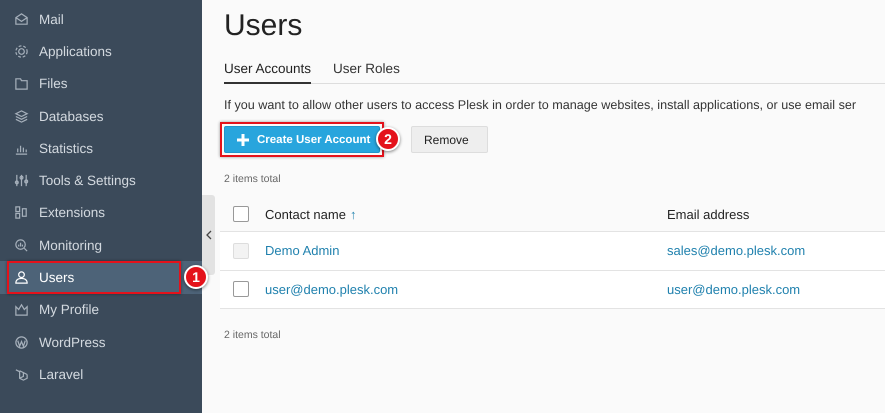  I want to click on layers-icon, so click(21, 116).